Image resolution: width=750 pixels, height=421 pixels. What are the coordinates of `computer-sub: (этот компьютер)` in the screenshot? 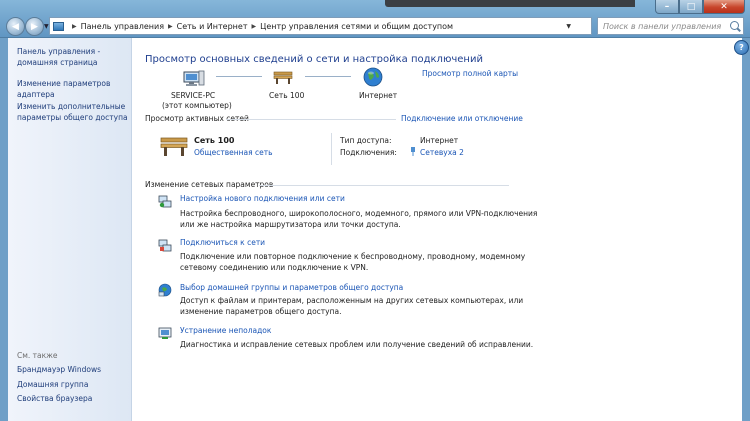 It's located at (197, 105).